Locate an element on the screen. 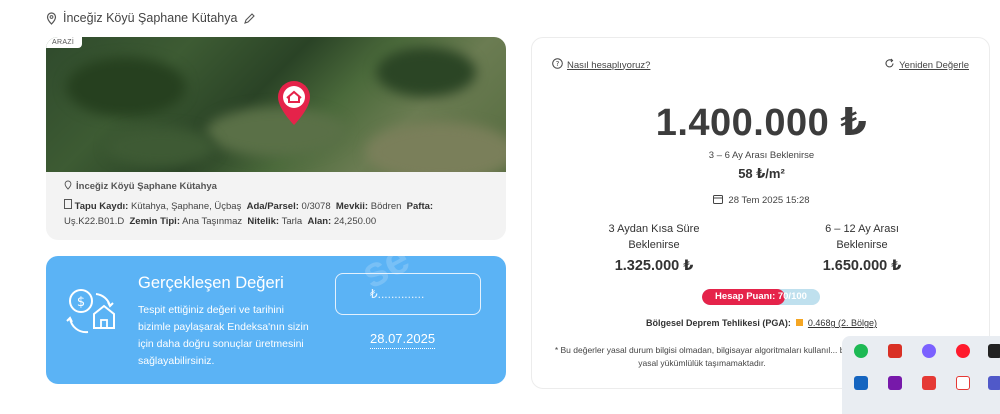 This screenshot has height=414, width=1000. realized-title: Gerçekleşen Değeri is located at coordinates (211, 283).